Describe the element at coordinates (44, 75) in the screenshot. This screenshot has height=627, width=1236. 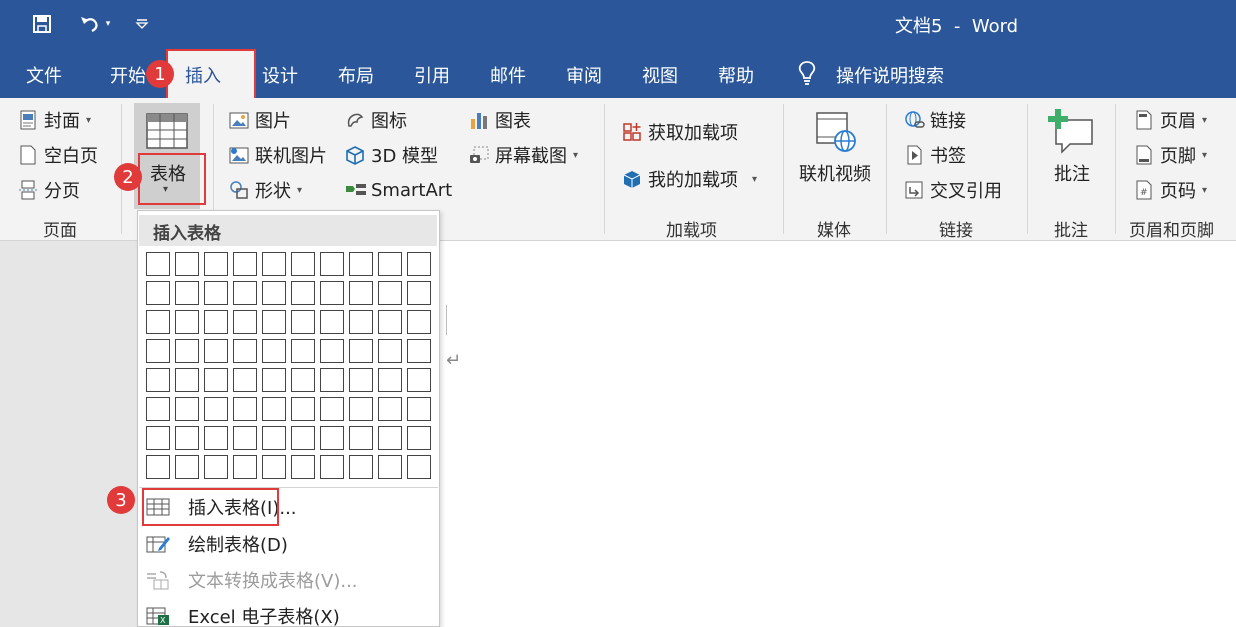
I see `tab-file: 文件` at that location.